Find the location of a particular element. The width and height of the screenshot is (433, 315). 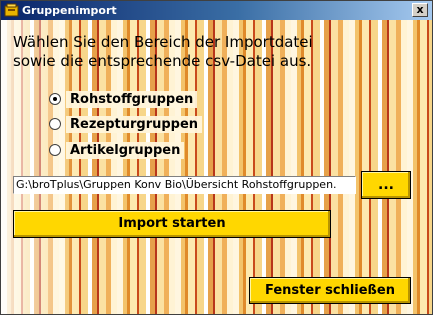

close-icon: x is located at coordinates (420, 9).